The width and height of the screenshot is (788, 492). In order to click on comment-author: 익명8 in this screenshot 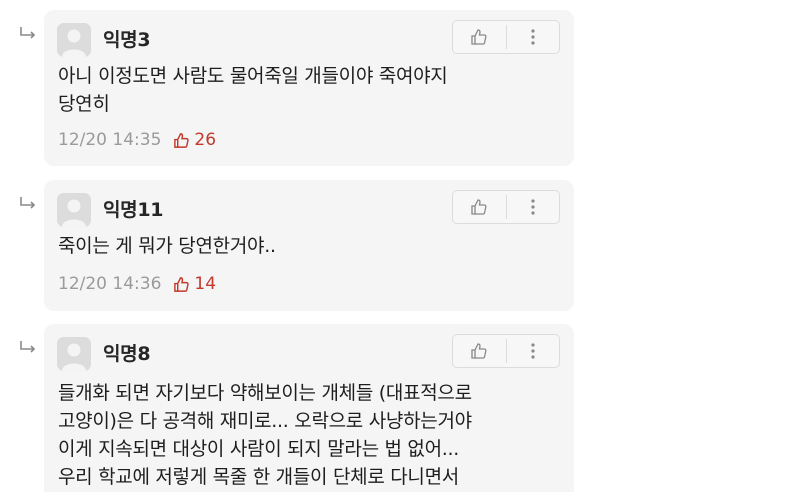, I will do `click(127, 352)`.